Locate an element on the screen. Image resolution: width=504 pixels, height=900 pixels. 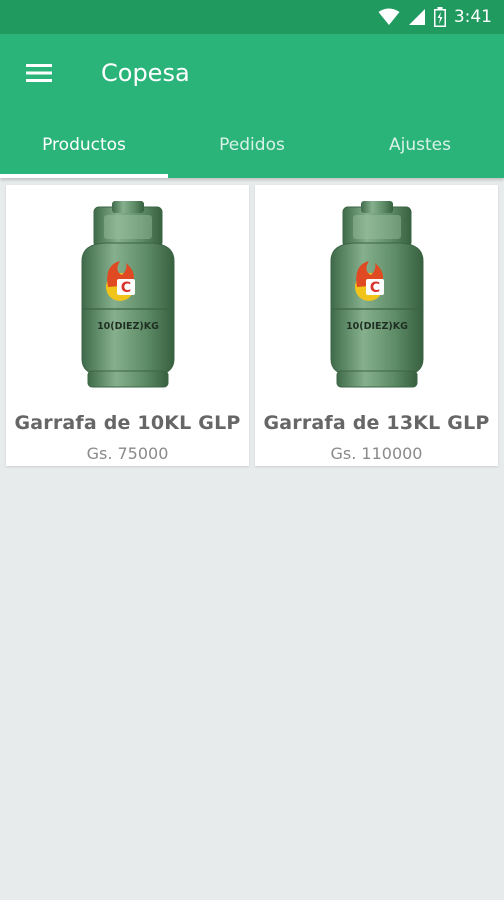
battery-icon is located at coordinates (439, 17).